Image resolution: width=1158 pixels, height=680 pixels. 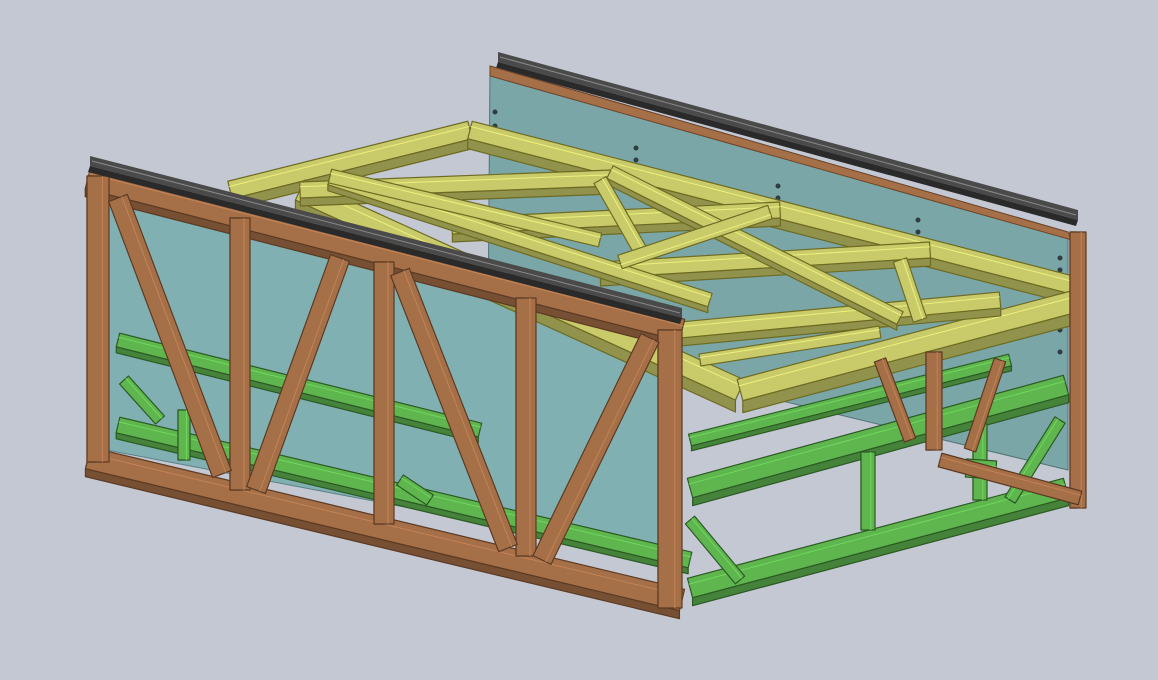 I want to click on truss-right-end-post, so click(x=1078, y=370).